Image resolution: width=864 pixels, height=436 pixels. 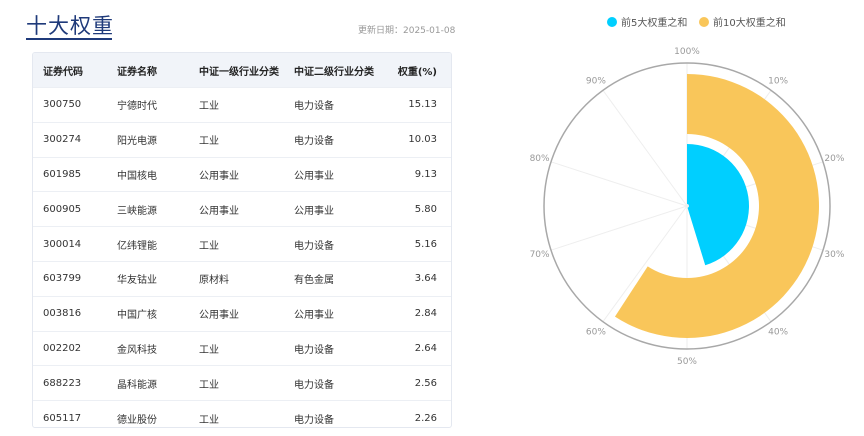 I want to click on cell-security-name: 金风科技, so click(x=158, y=348).